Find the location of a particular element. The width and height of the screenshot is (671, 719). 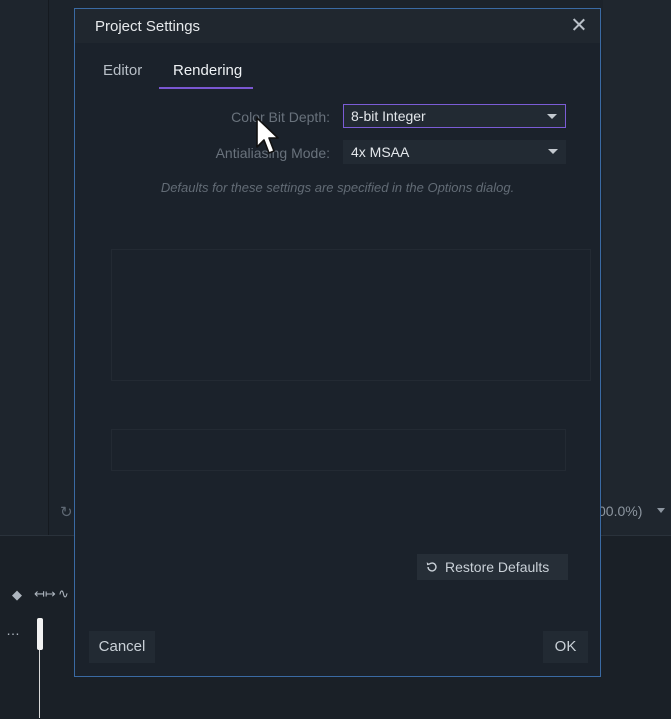

playhead-line is located at coordinates (39, 684).